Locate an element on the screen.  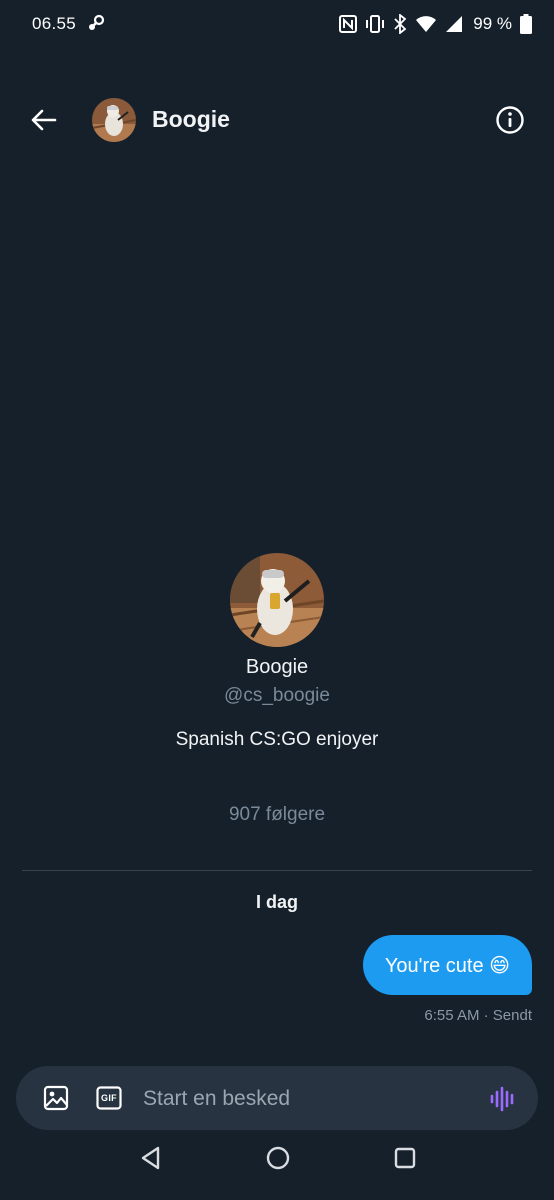
header-avatar is located at coordinates (114, 120).